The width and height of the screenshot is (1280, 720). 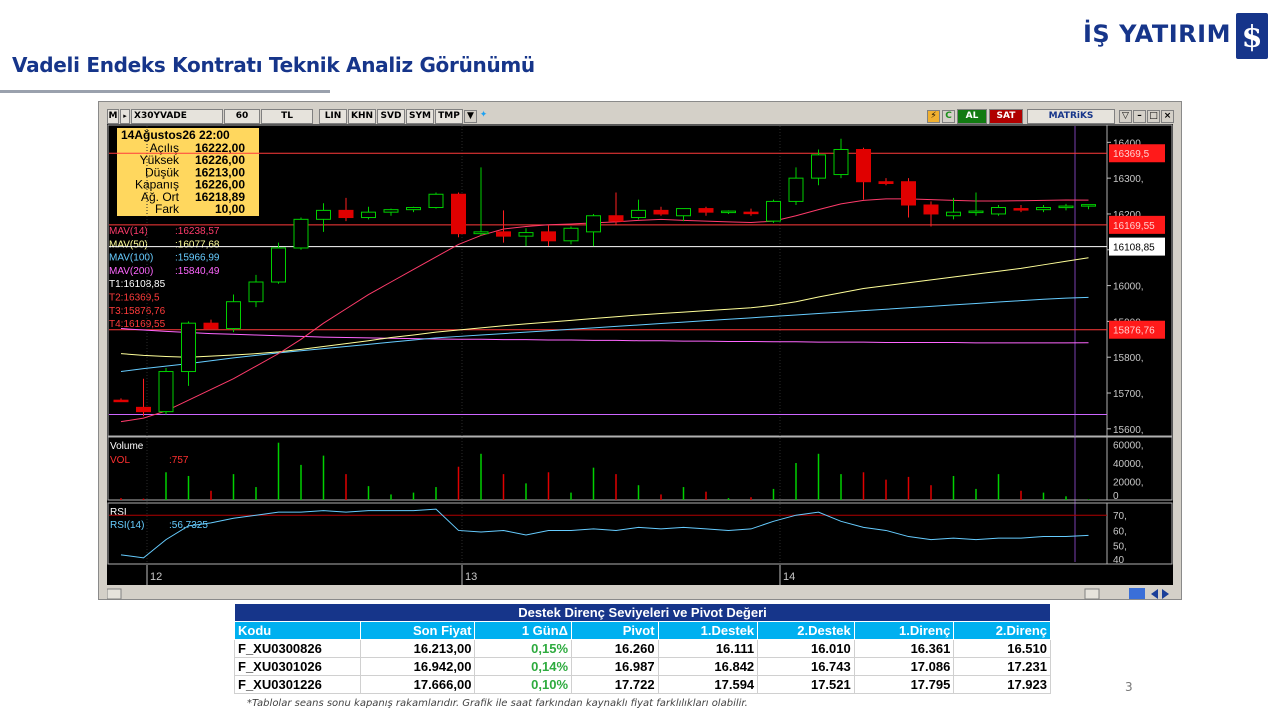 What do you see at coordinates (1002, 630) in the screenshot?
I see `column-header: 2.Direnç` at bounding box center [1002, 630].